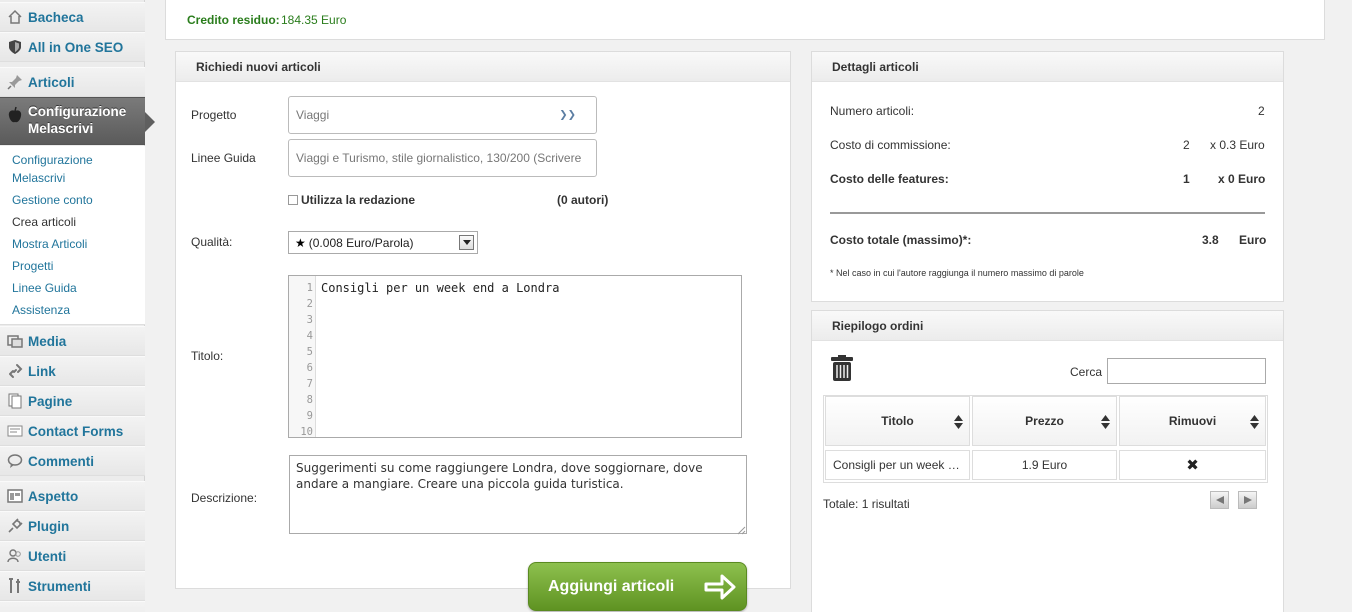  I want to click on commissione-label: Costo di commissione:, so click(890, 145).